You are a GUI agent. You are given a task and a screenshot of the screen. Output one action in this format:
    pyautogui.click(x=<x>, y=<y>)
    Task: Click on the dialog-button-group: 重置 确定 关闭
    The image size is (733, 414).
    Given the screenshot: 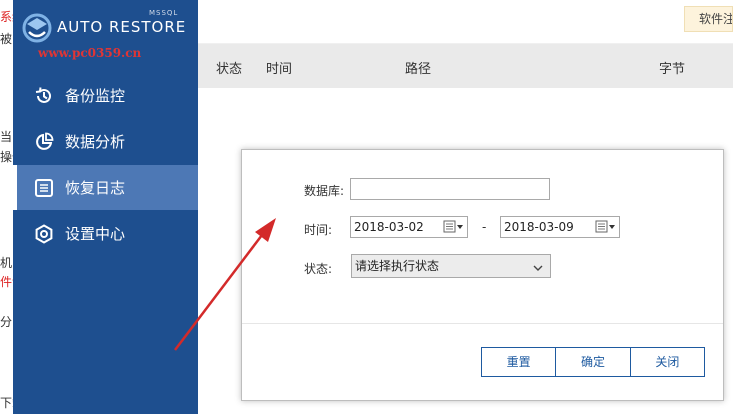 What is the action you would take?
    pyautogui.click(x=593, y=362)
    